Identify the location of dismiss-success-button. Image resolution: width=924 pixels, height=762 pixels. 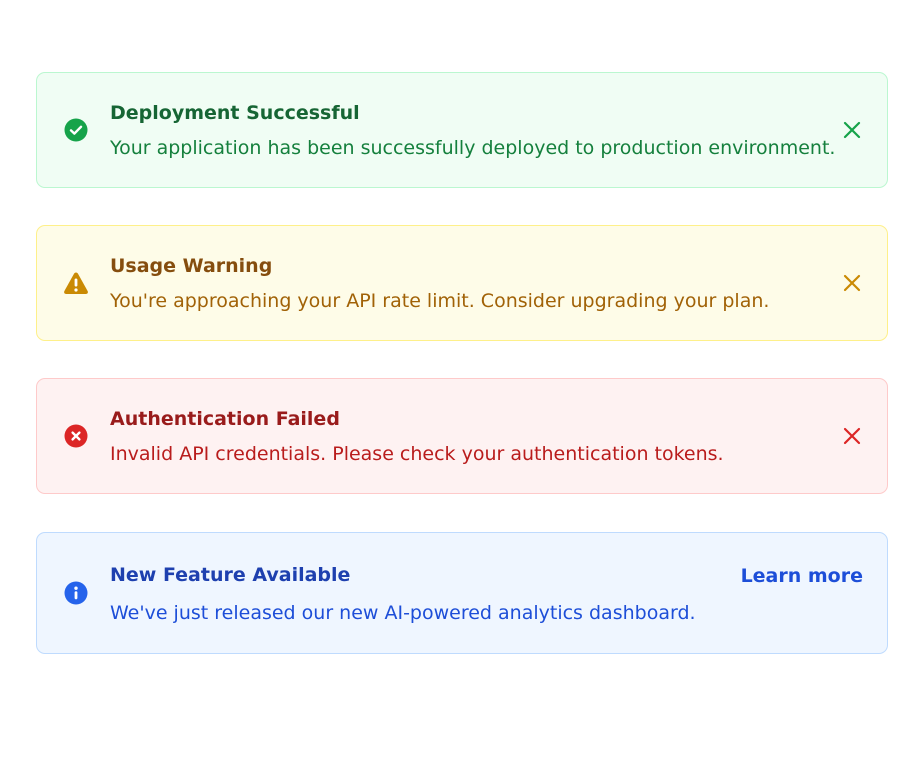
(852, 130).